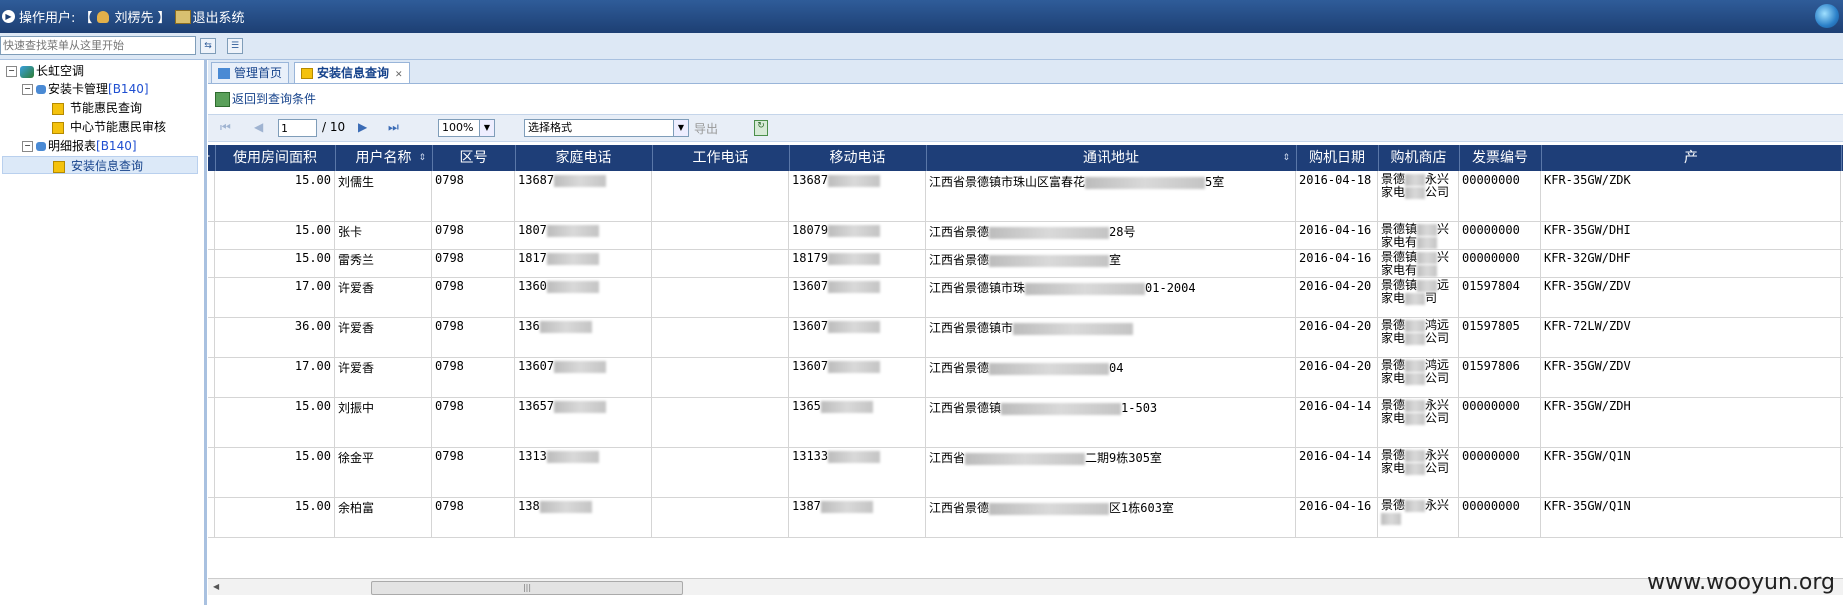 The height and width of the screenshot is (605, 1843). What do you see at coordinates (1691, 377) in the screenshot?
I see `table-cell: KFR-35GW/ZDV` at bounding box center [1691, 377].